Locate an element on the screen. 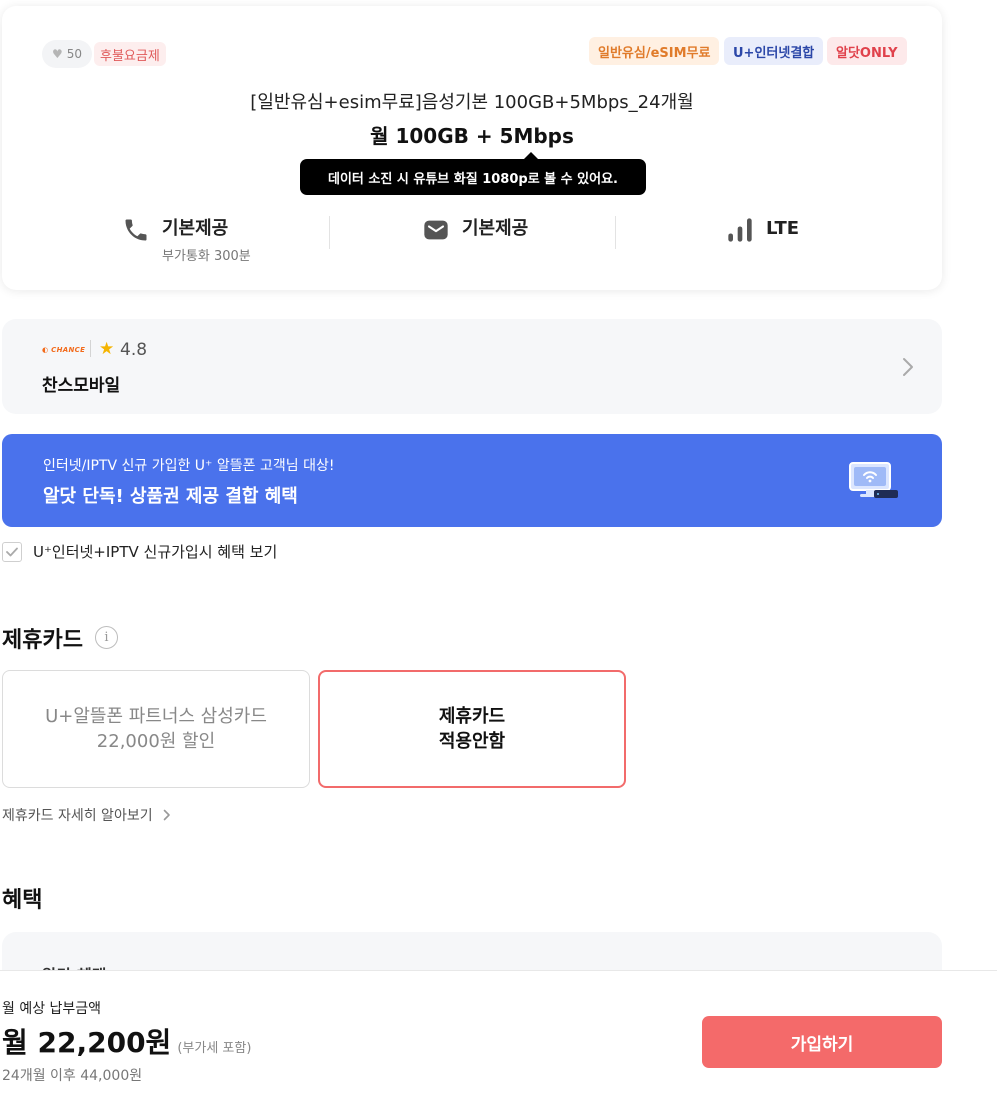 Image resolution: width=997 pixels, height=1112 pixels. carrier-logo: ◐ CHANCE is located at coordinates (64, 350).